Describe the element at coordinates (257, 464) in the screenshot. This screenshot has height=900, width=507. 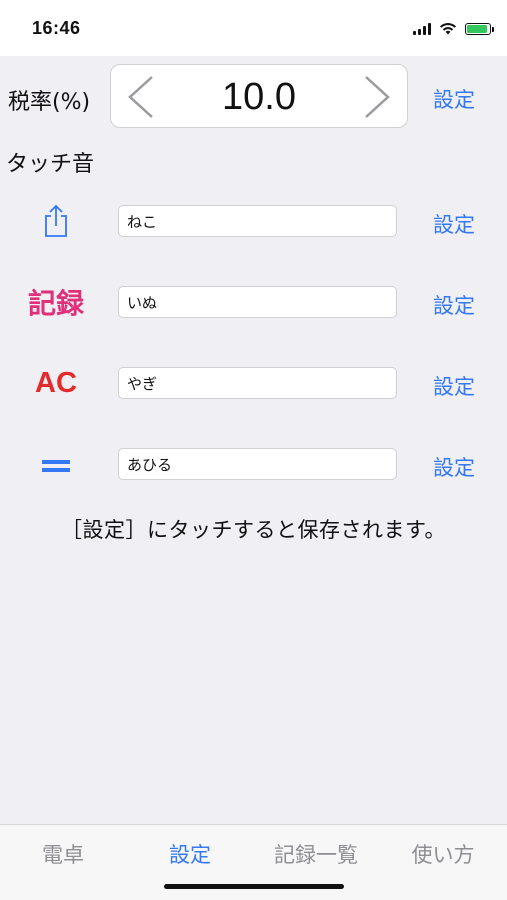
I see `equals-sound-input` at that location.